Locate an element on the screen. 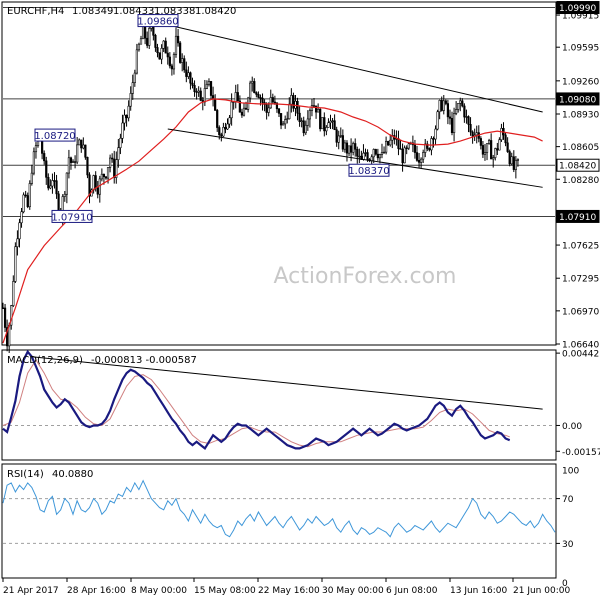 The height and width of the screenshot is (600, 600). x-axis-tick-label: 22 May 16:00 is located at coordinates (289, 591).